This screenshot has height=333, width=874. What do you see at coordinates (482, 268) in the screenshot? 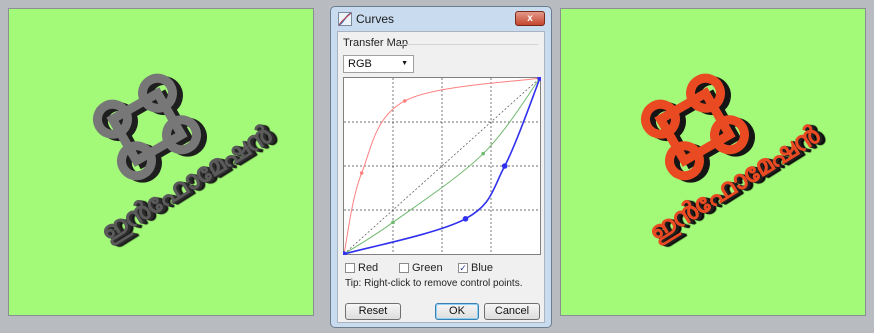
I see `blue-checkbox-label: Blue` at bounding box center [482, 268].